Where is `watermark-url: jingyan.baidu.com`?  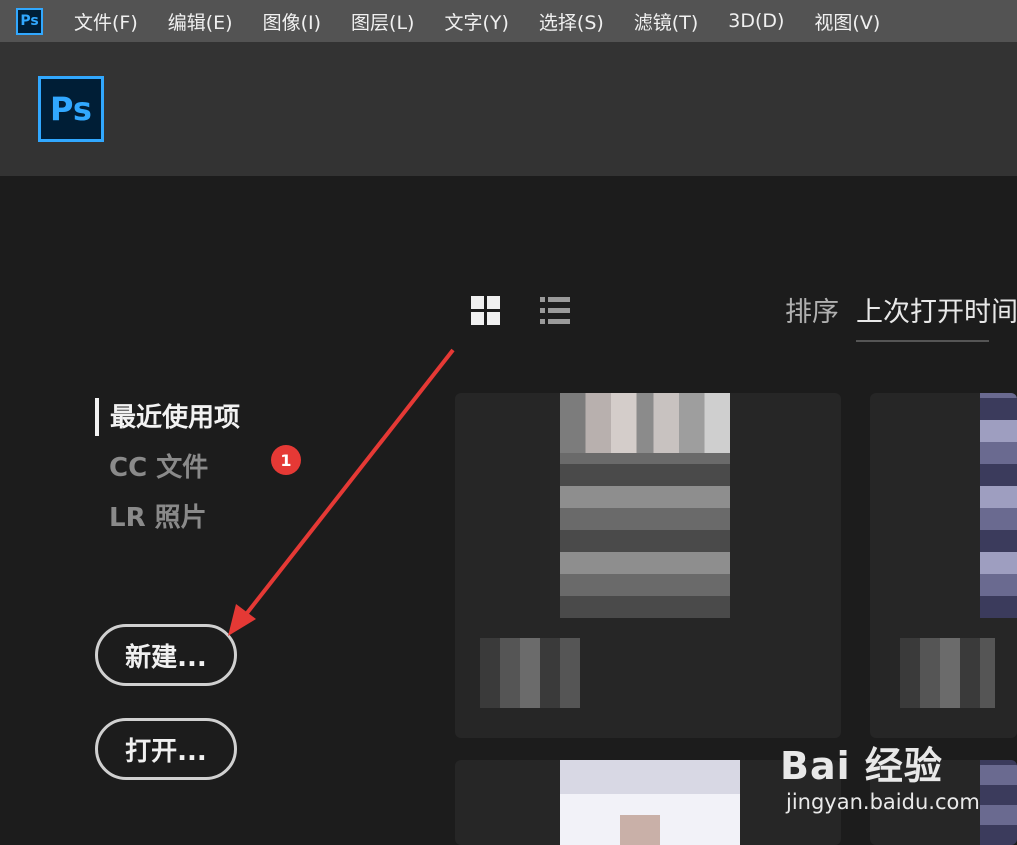
watermark-url: jingyan.baidu.com is located at coordinates (883, 802).